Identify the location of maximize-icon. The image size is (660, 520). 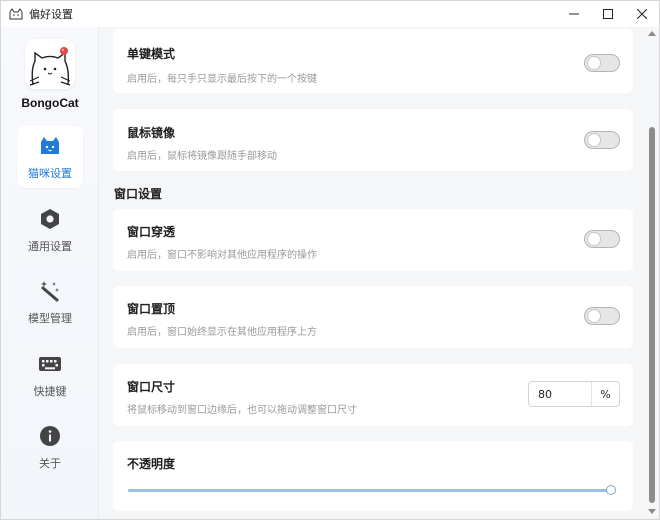
(608, 14).